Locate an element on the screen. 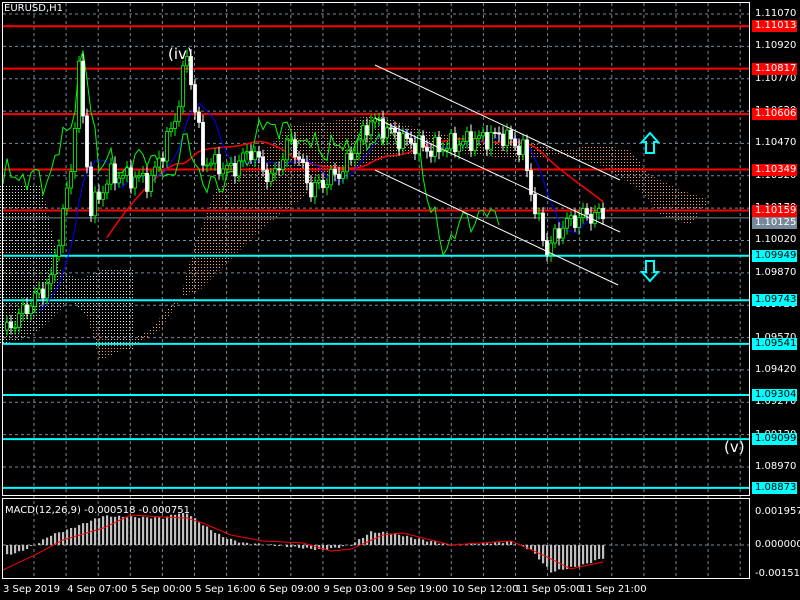  time-tick-label: 5 Sep 00:00 is located at coordinates (161, 589).